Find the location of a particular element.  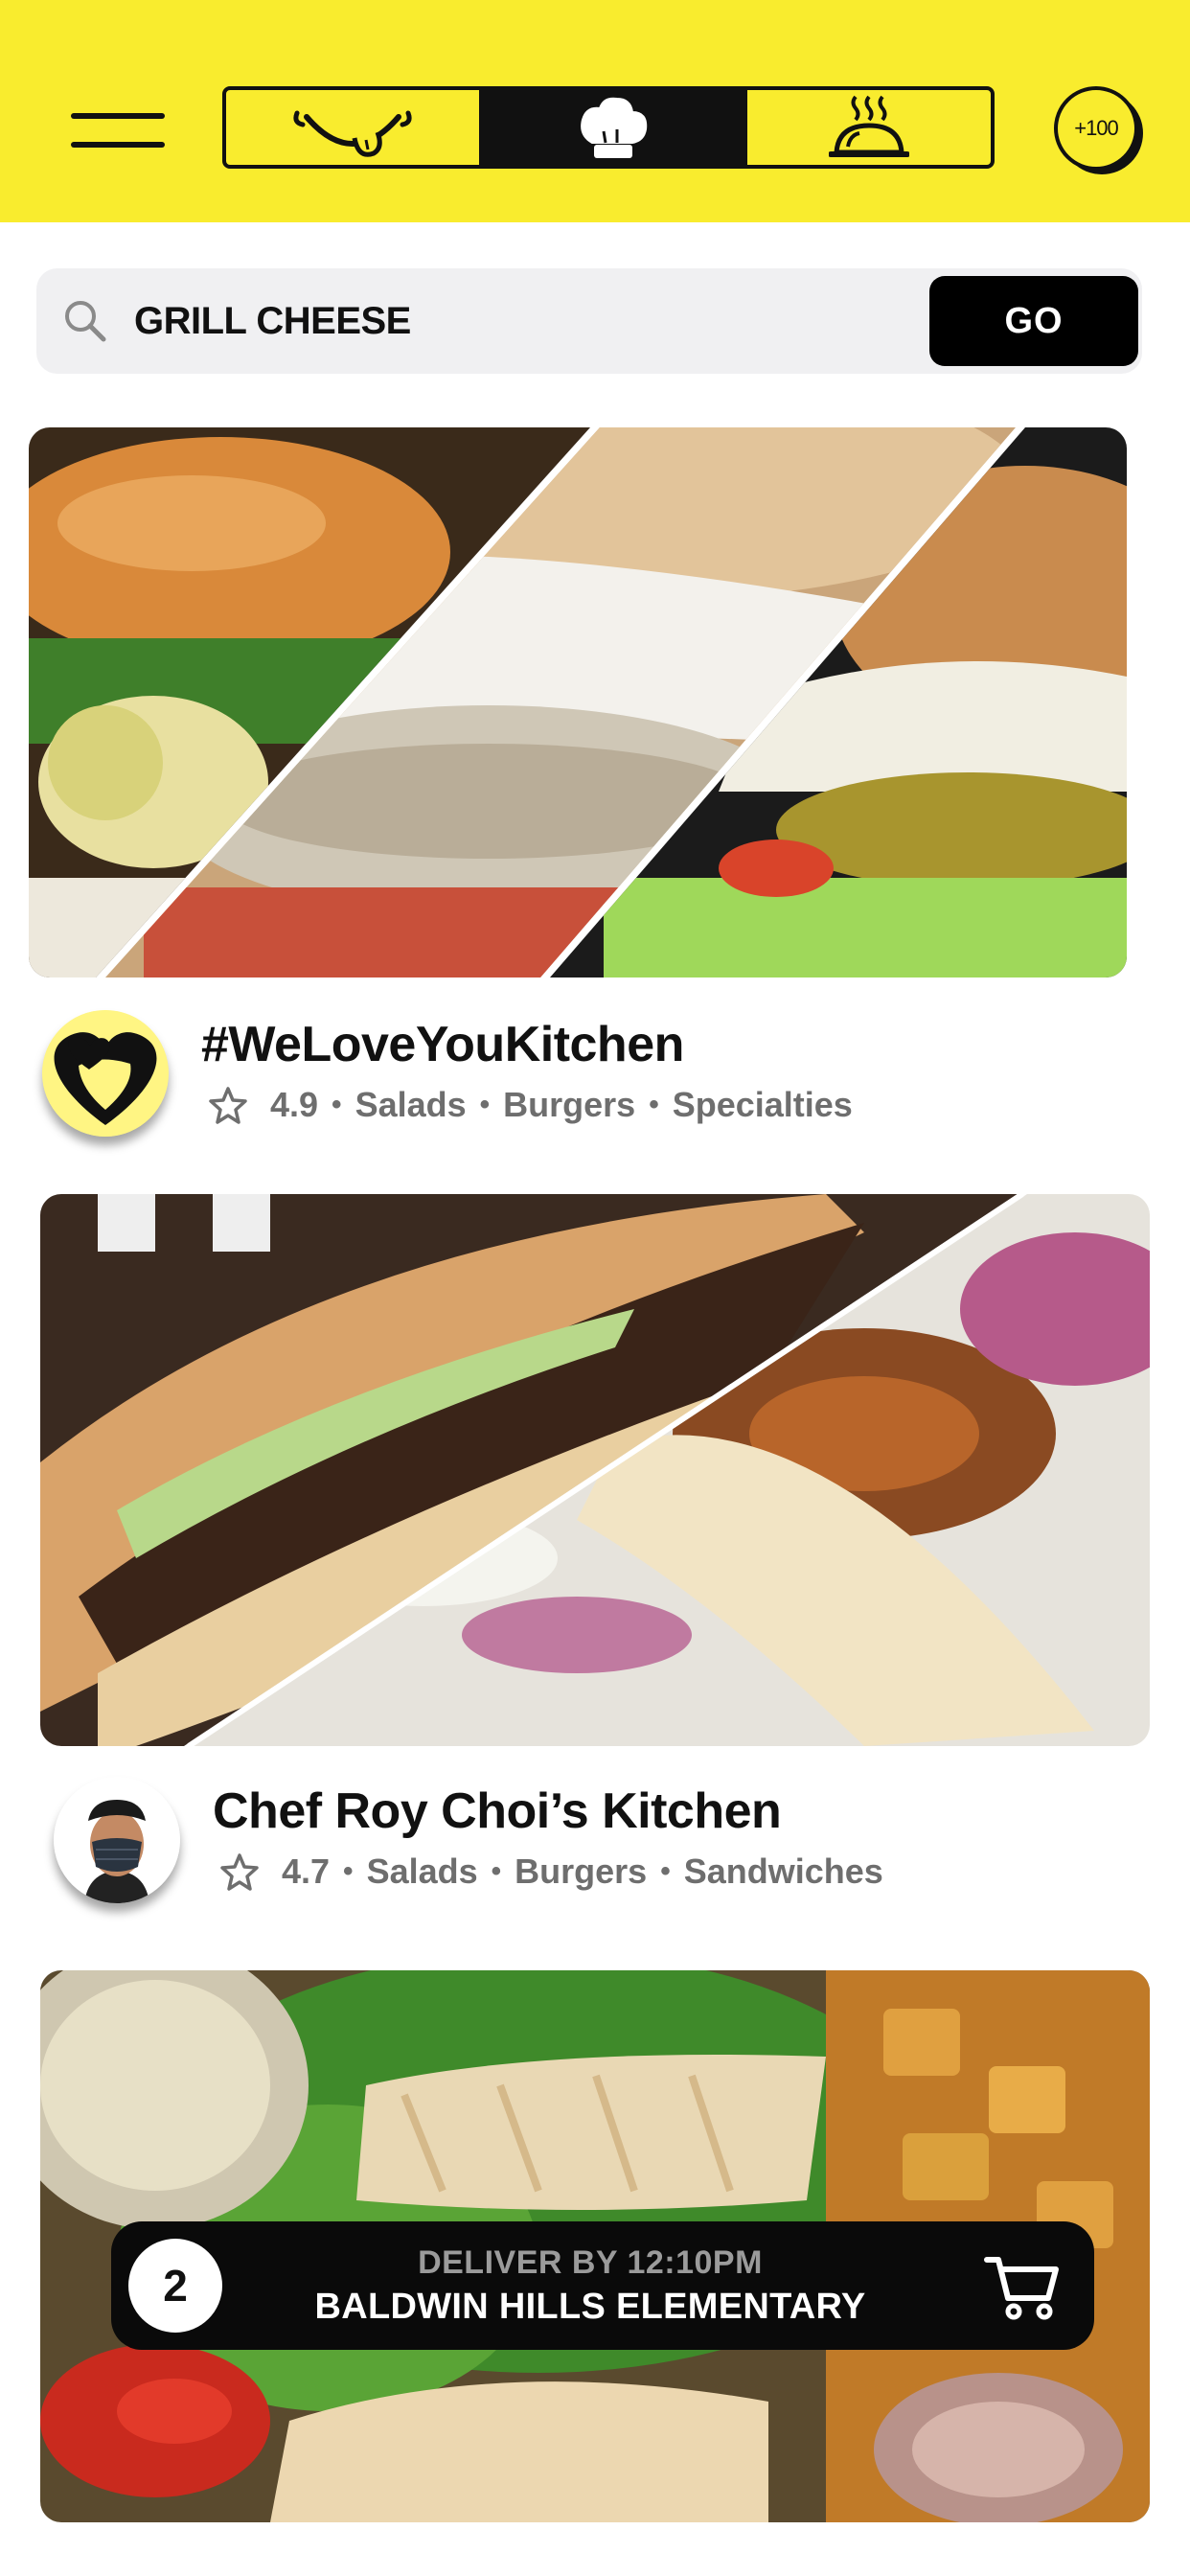

food-cloche-icon is located at coordinates (869, 126).